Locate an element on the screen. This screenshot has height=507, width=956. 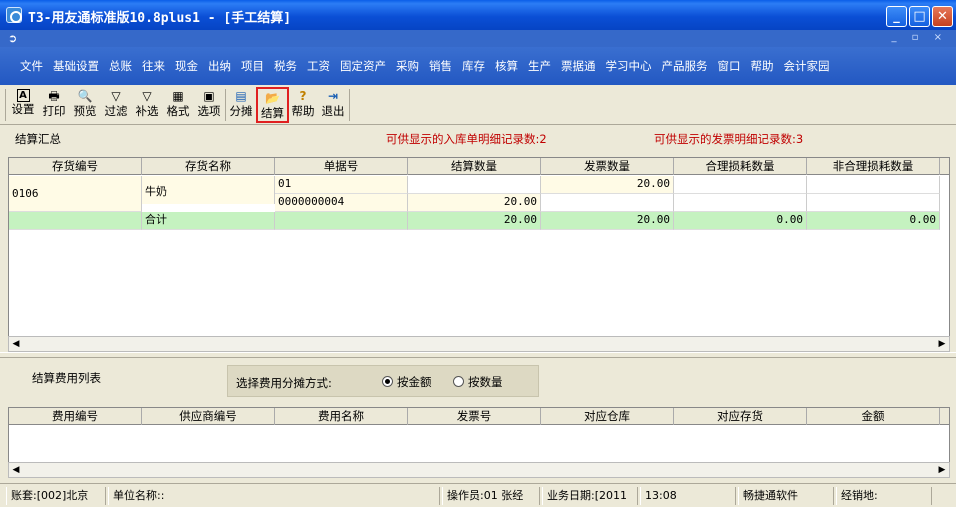
menu-item: 基础设置 is located at coordinates (76, 66).